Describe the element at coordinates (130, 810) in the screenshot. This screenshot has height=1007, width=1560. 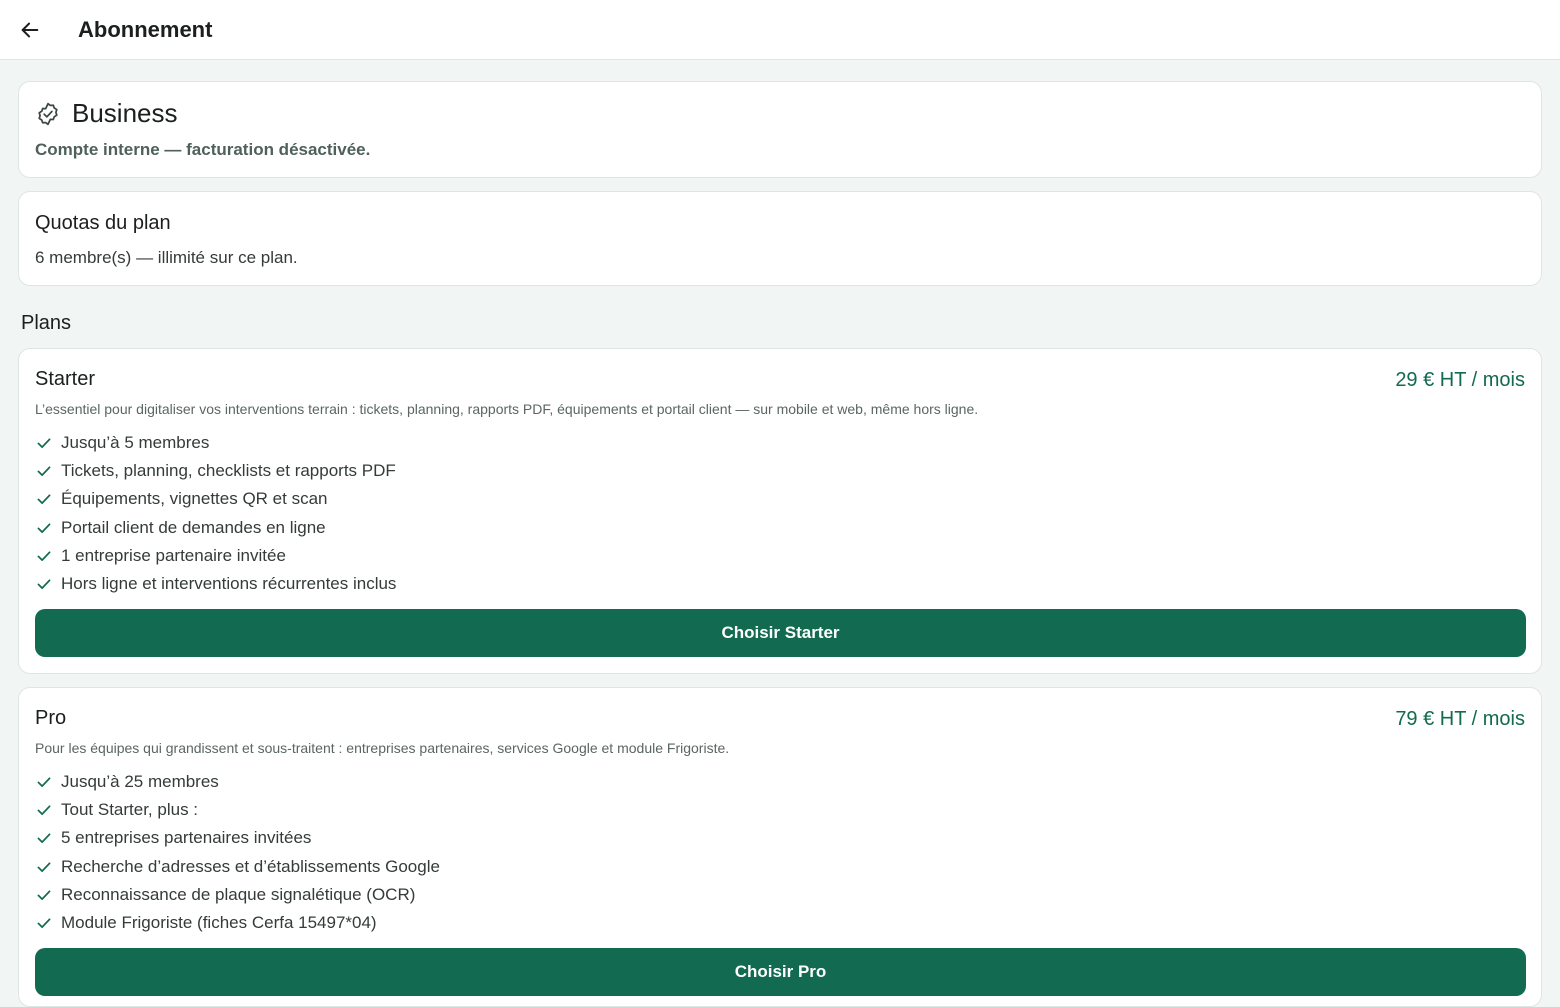
I see `feature-label: Tout Starter, plus :` at that location.